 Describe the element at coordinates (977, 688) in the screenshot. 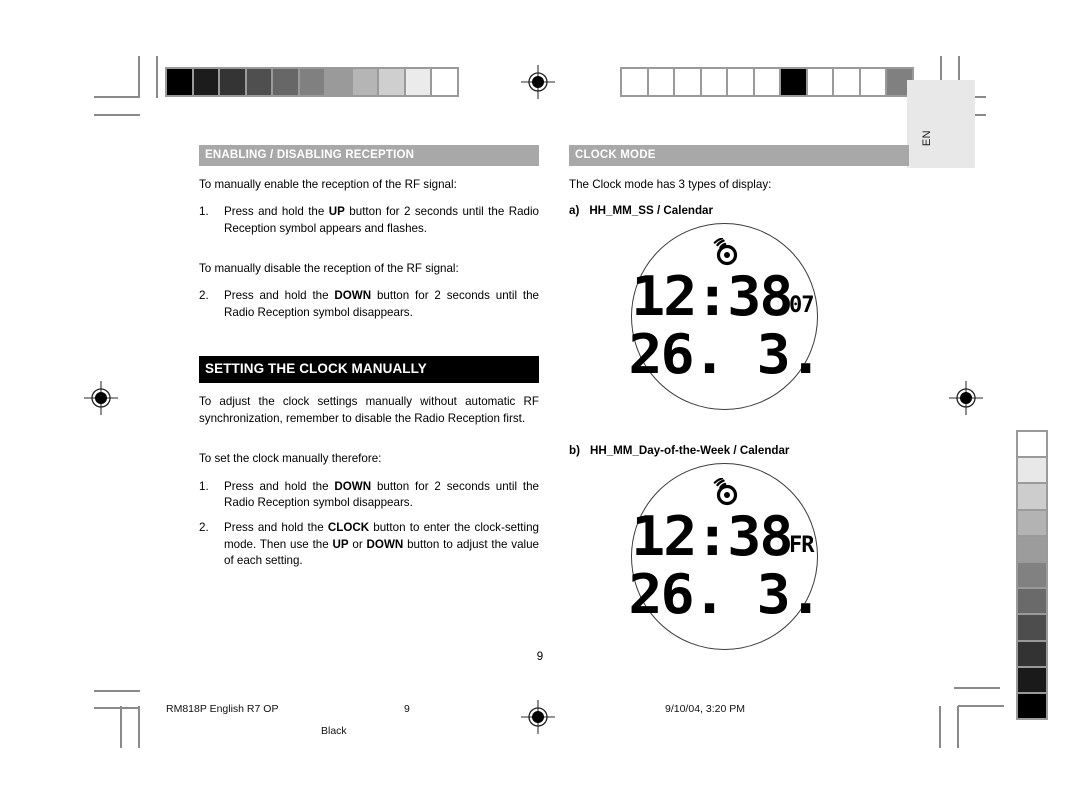

I see `crop-mark-bottom-right-horizontal` at that location.